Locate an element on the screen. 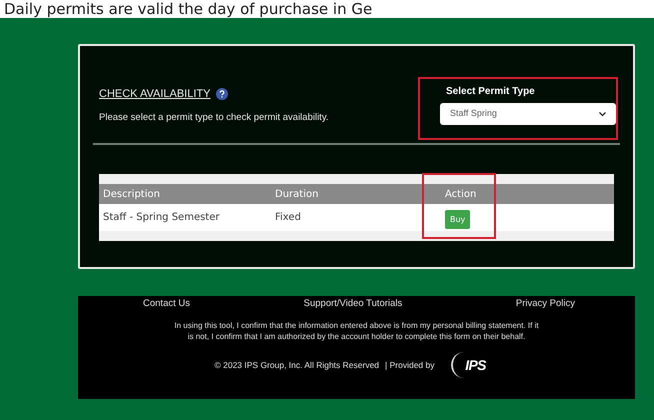  confirmation-text: In using this tool, I confirm that the information entered above is from my personal billing statement. If it is not, I confirm that I am authorized by the account holder to complete this form on their behalf. is located at coordinates (356, 331).